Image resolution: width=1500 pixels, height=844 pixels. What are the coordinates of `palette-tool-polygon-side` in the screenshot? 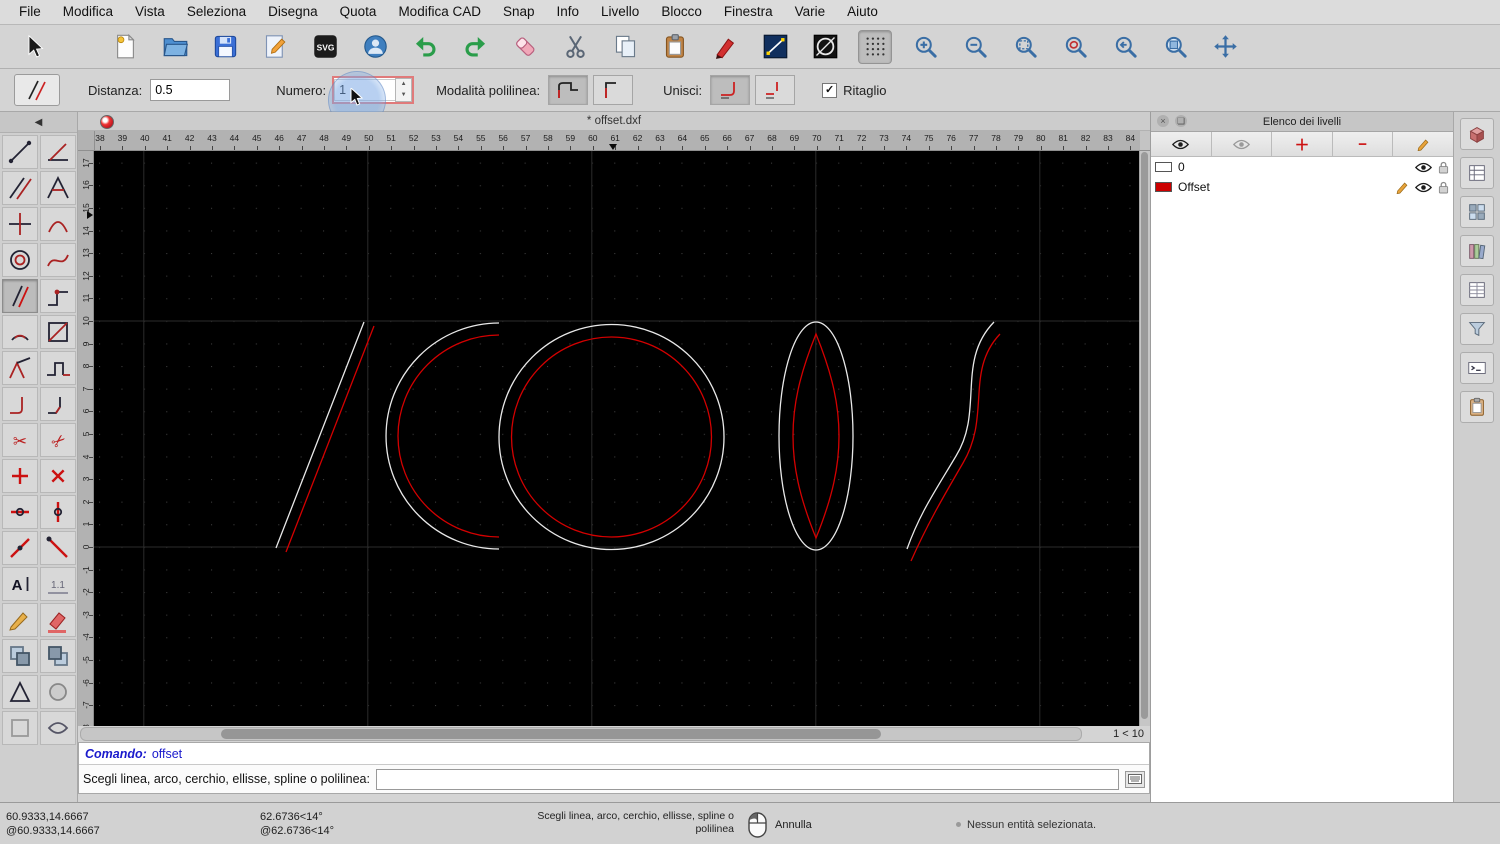 It's located at (20, 368).